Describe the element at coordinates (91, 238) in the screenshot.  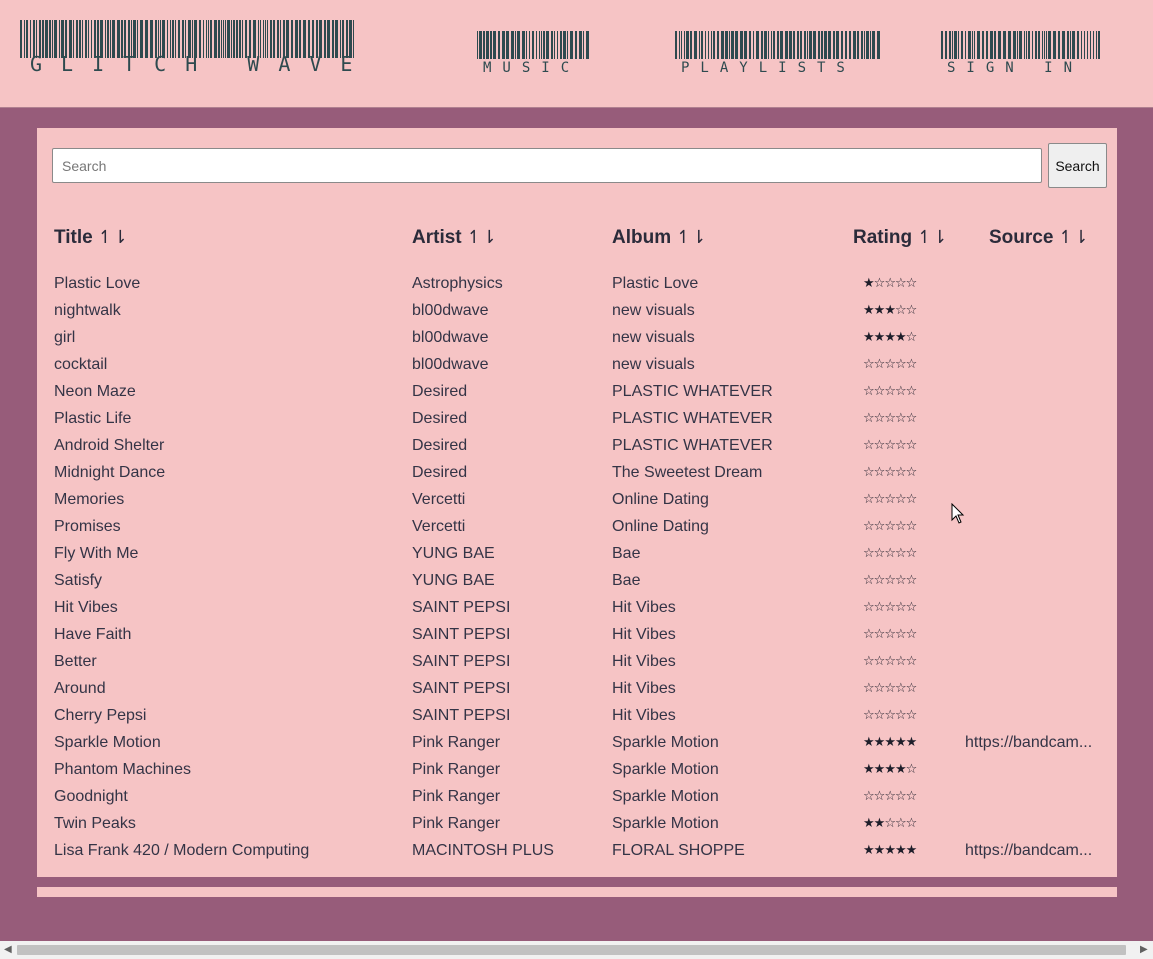
I see `column-header-title: Title ↿⇂` at that location.